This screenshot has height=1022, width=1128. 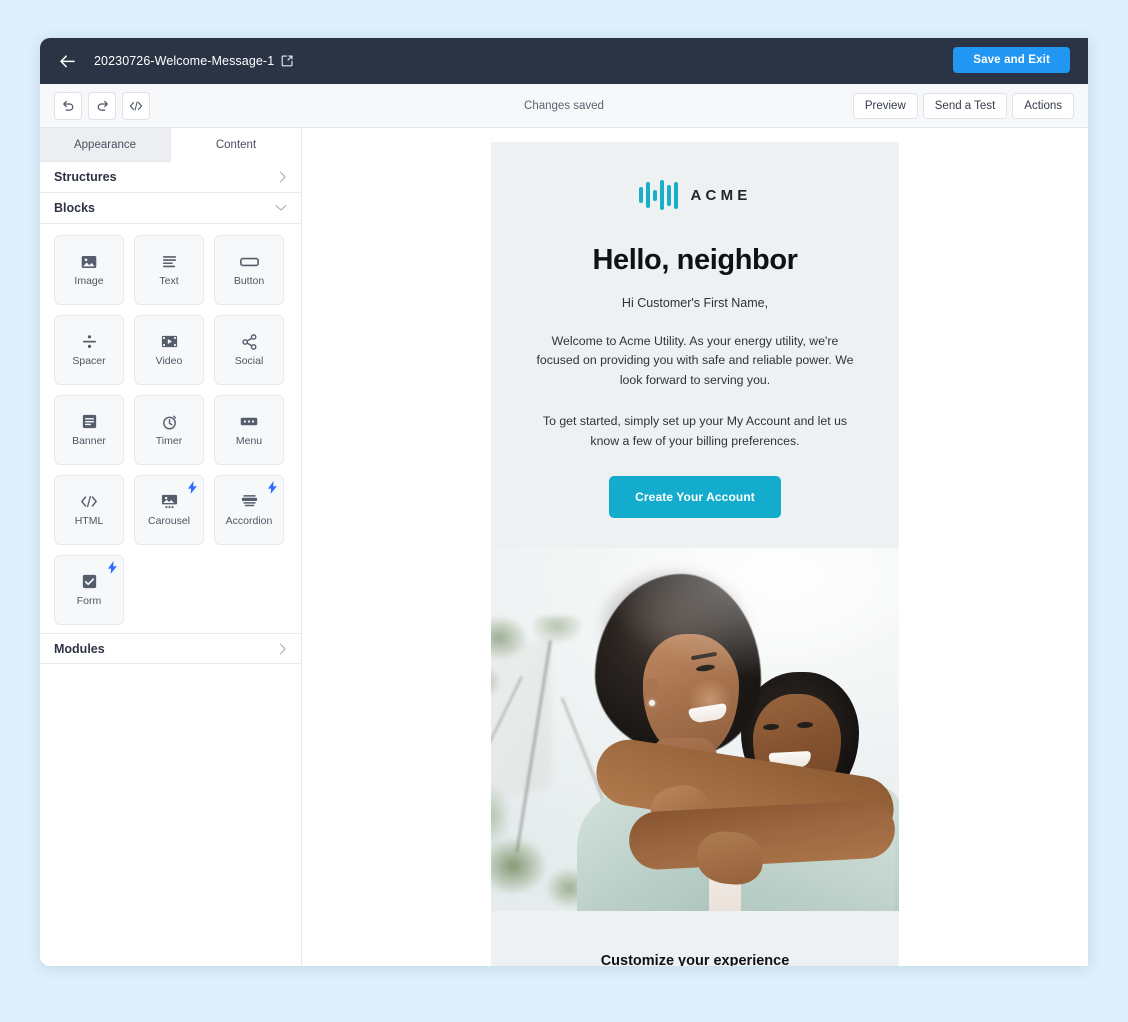 What do you see at coordinates (721, 195) in the screenshot?
I see `brand-wordmark: ACME` at bounding box center [721, 195].